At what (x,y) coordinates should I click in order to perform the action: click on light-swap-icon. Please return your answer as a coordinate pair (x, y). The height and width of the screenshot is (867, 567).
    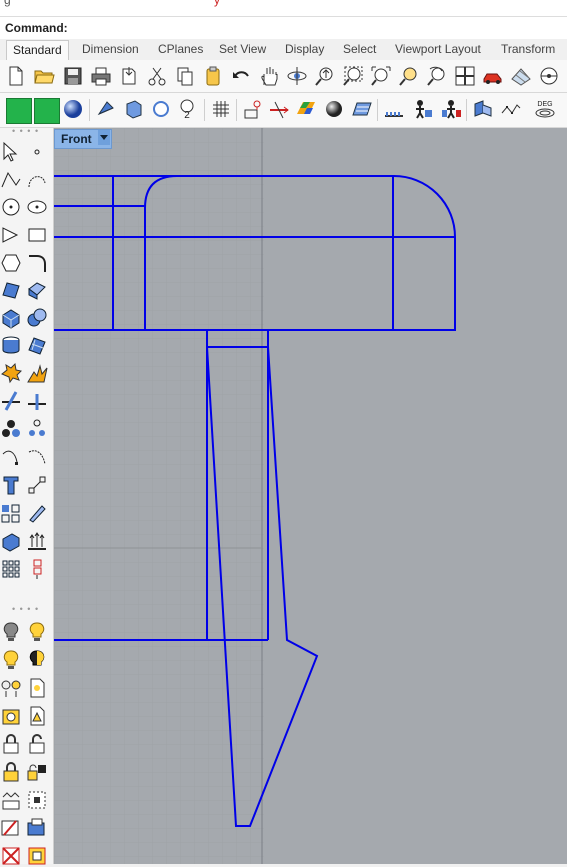
    Looking at the image, I should click on (11, 688).